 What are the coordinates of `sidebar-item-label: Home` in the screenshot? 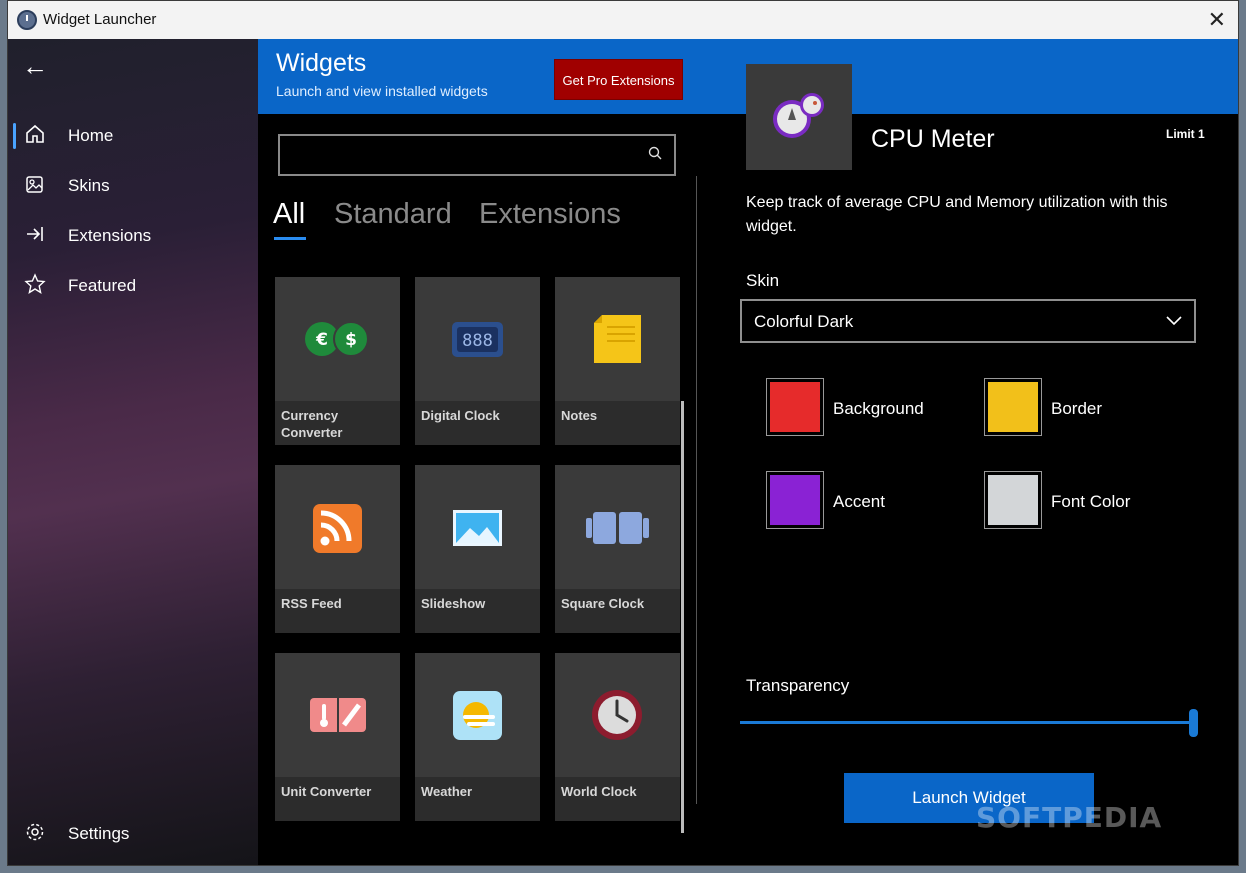 It's located at (91, 135).